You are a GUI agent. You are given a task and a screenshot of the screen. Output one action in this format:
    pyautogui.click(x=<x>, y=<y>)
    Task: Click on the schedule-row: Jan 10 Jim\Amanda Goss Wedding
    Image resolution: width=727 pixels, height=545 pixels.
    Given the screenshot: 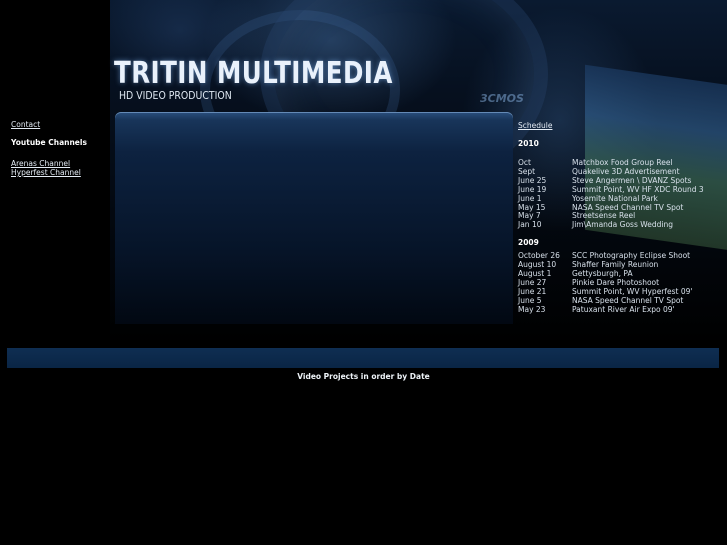 What is the action you would take?
    pyautogui.click(x=618, y=225)
    